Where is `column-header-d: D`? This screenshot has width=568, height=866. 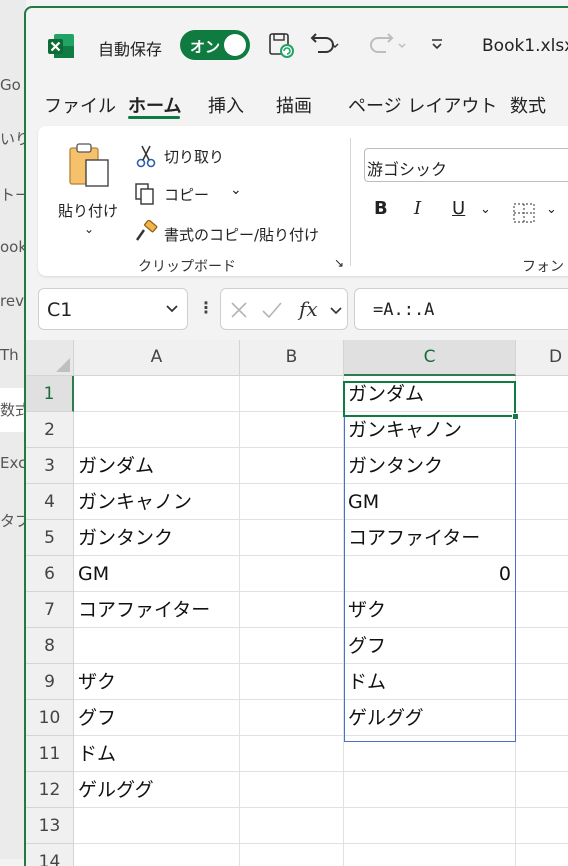 column-header-d: D is located at coordinates (542, 358).